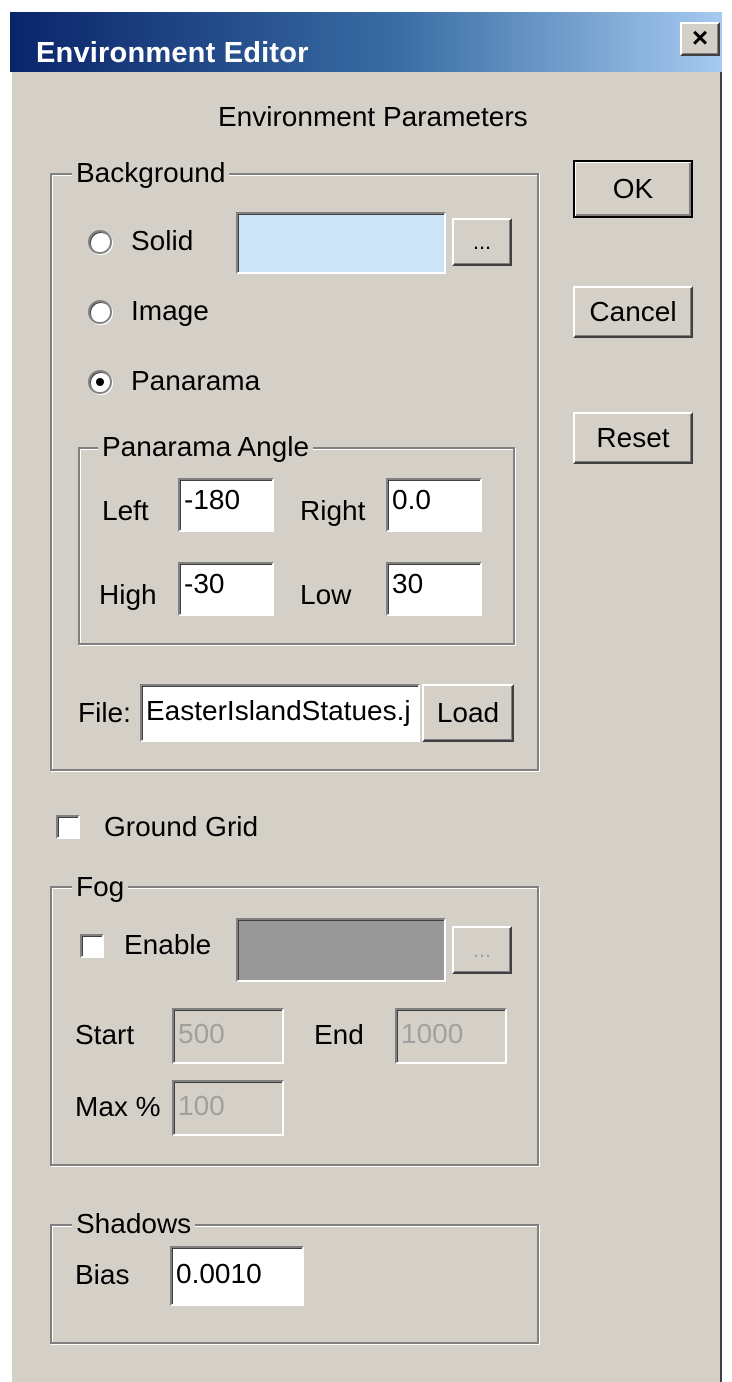  What do you see at coordinates (100, 887) in the screenshot?
I see `fog-legend: Fog` at bounding box center [100, 887].